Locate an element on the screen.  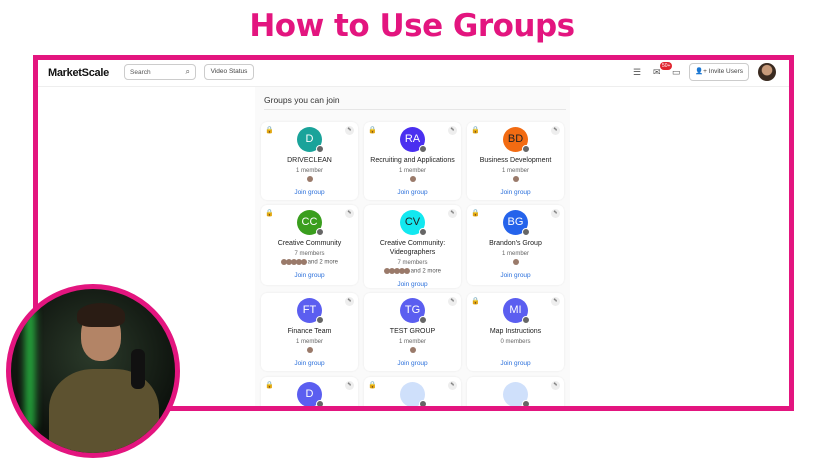
group-card: 🔒 ✎ D is located at coordinates (309, 391).